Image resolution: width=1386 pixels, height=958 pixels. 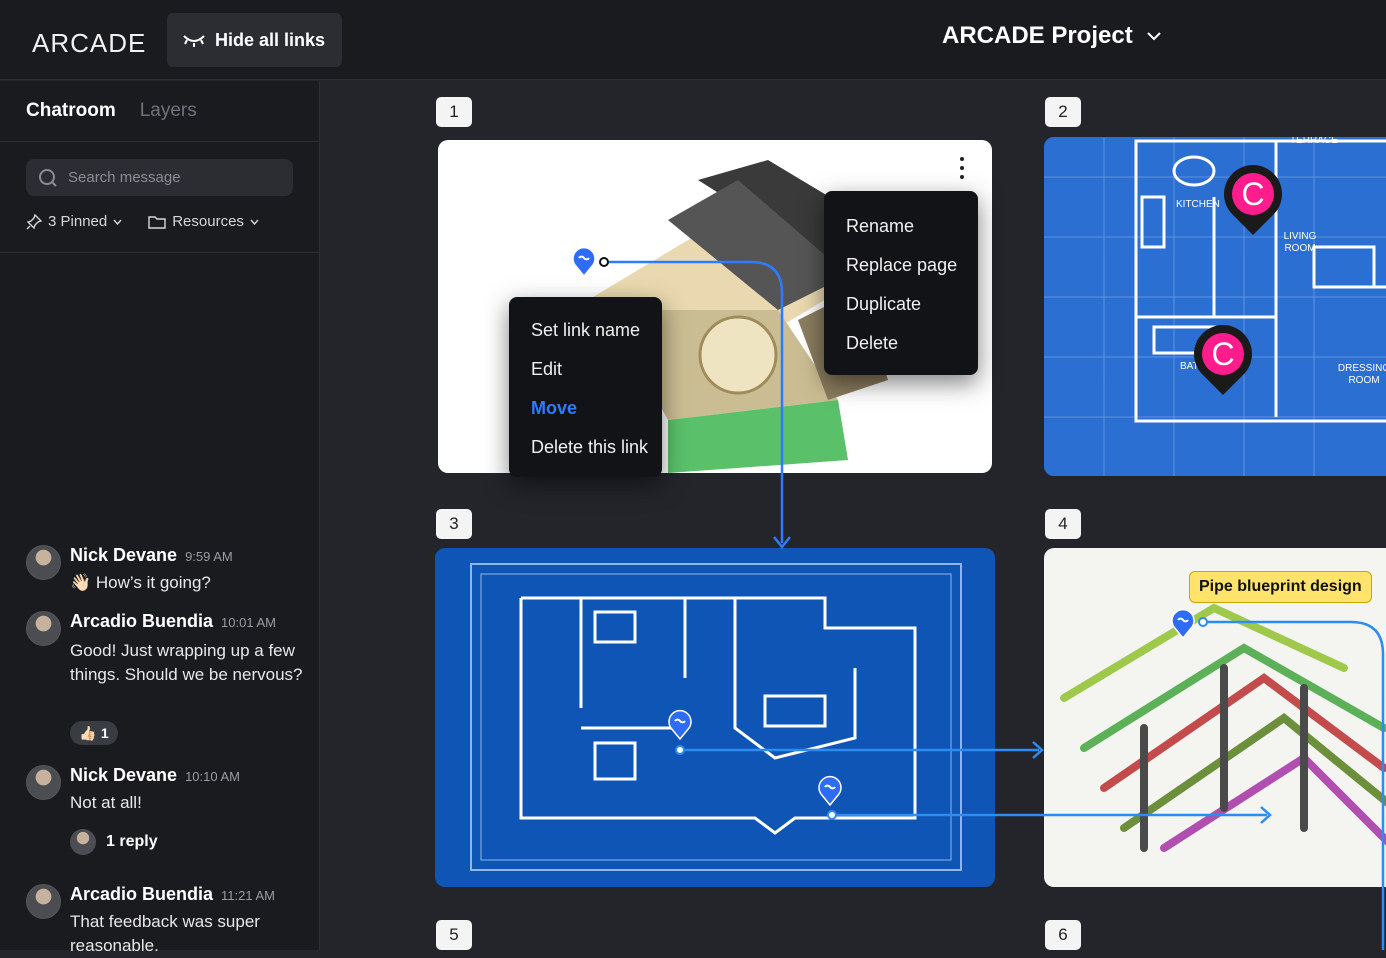 What do you see at coordinates (140, 582) in the screenshot?
I see `message-text: 👋🏻 How’s it going?` at bounding box center [140, 582].